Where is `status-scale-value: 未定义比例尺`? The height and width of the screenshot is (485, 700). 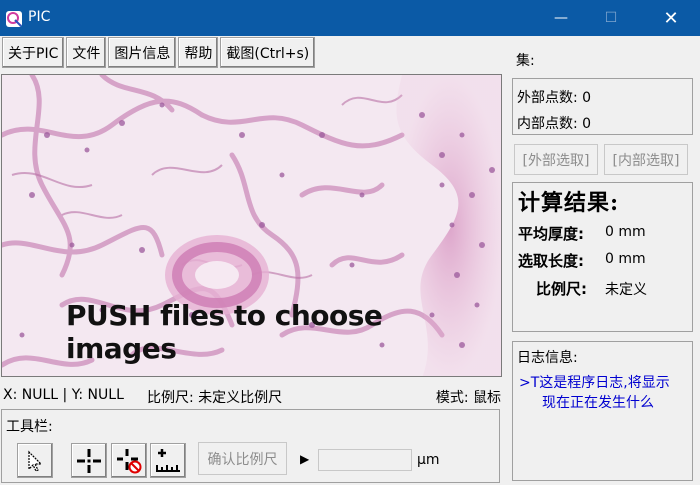 status-scale-value: 未定义比例尺 is located at coordinates (240, 398).